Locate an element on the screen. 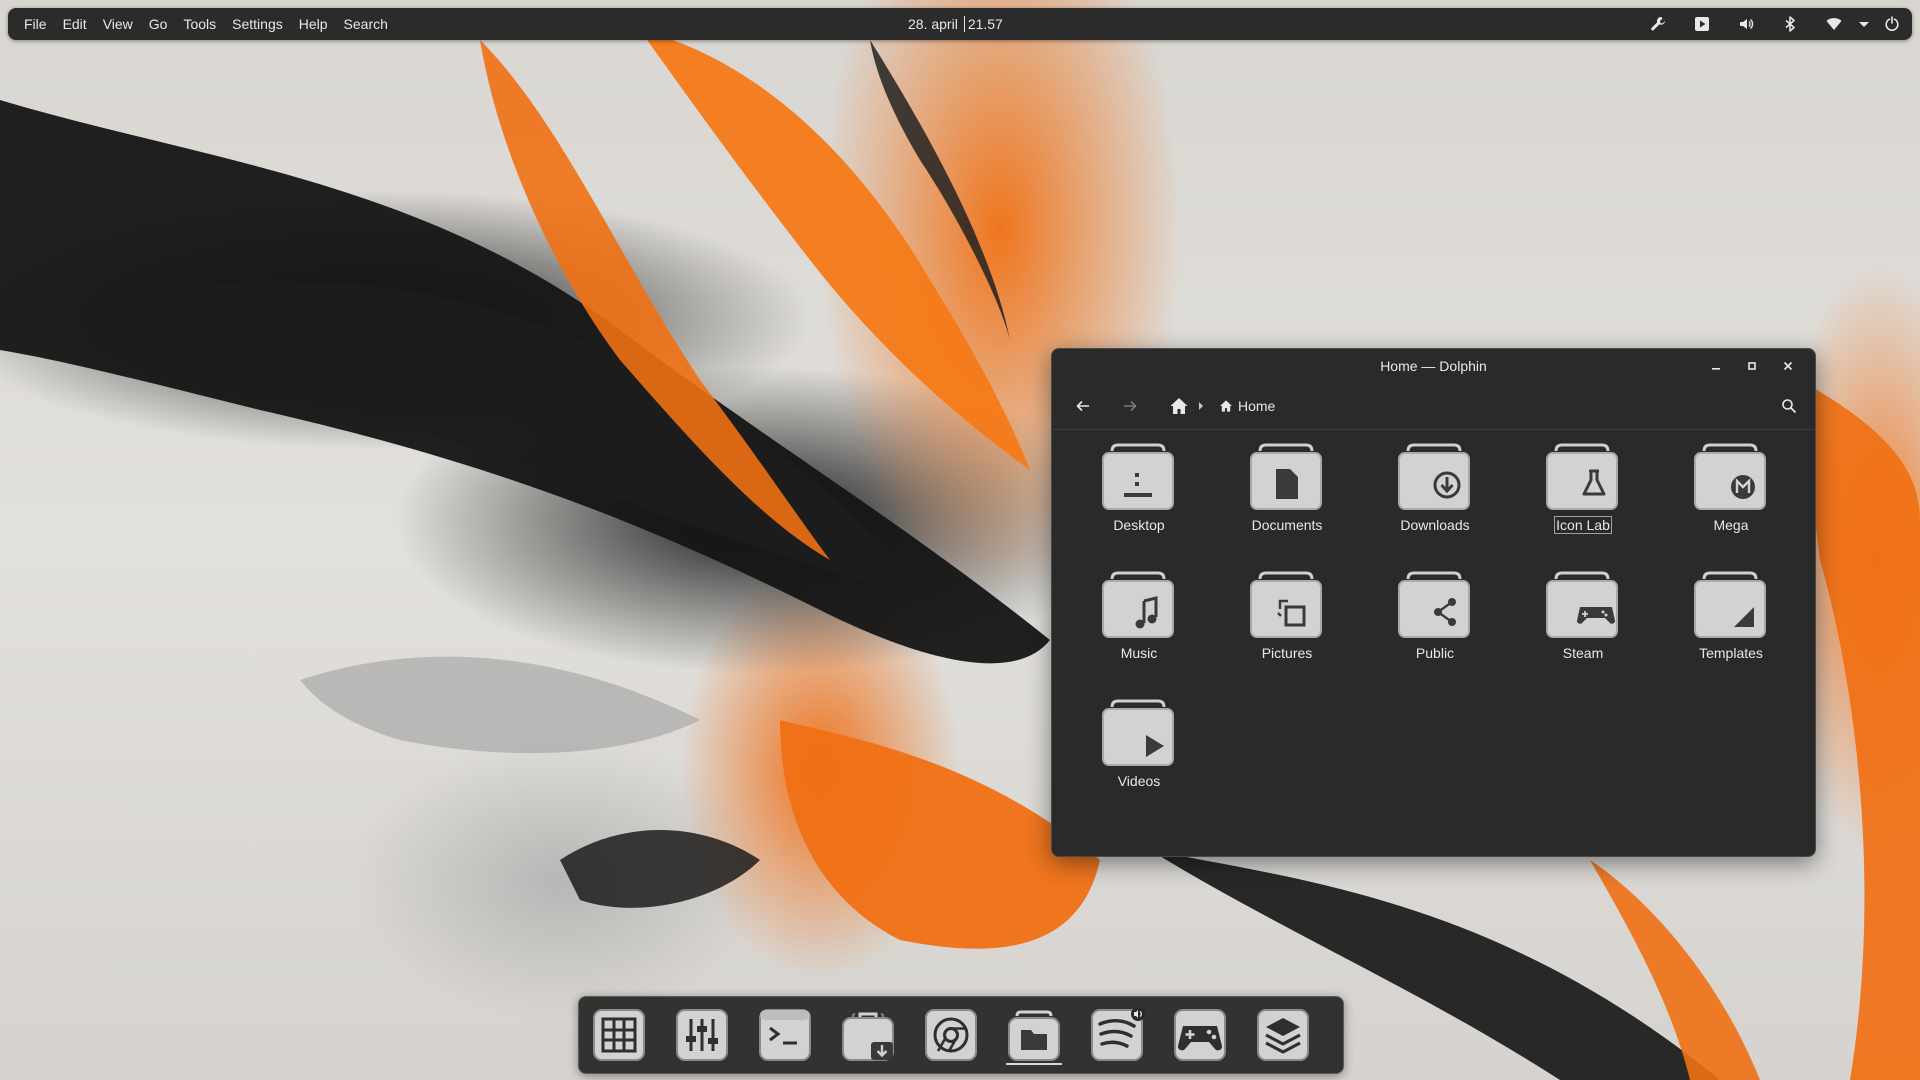  breadcrumb-home: Home is located at coordinates (1247, 406).